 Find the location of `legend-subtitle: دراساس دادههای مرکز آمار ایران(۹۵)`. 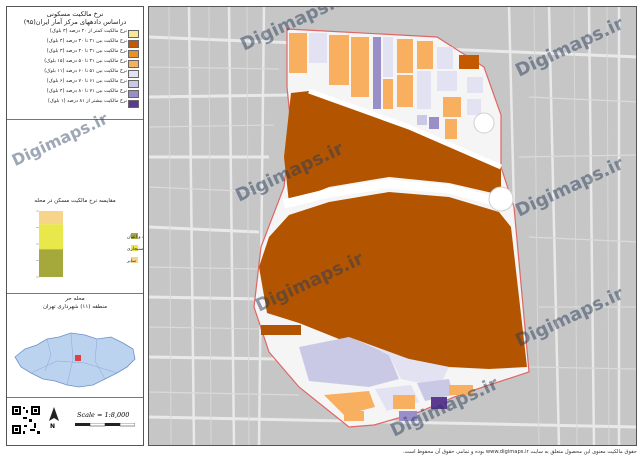

legend-subtitle: دراساس دادههای مرکز آمار ایران(۹۵) is located at coordinates (75, 22).